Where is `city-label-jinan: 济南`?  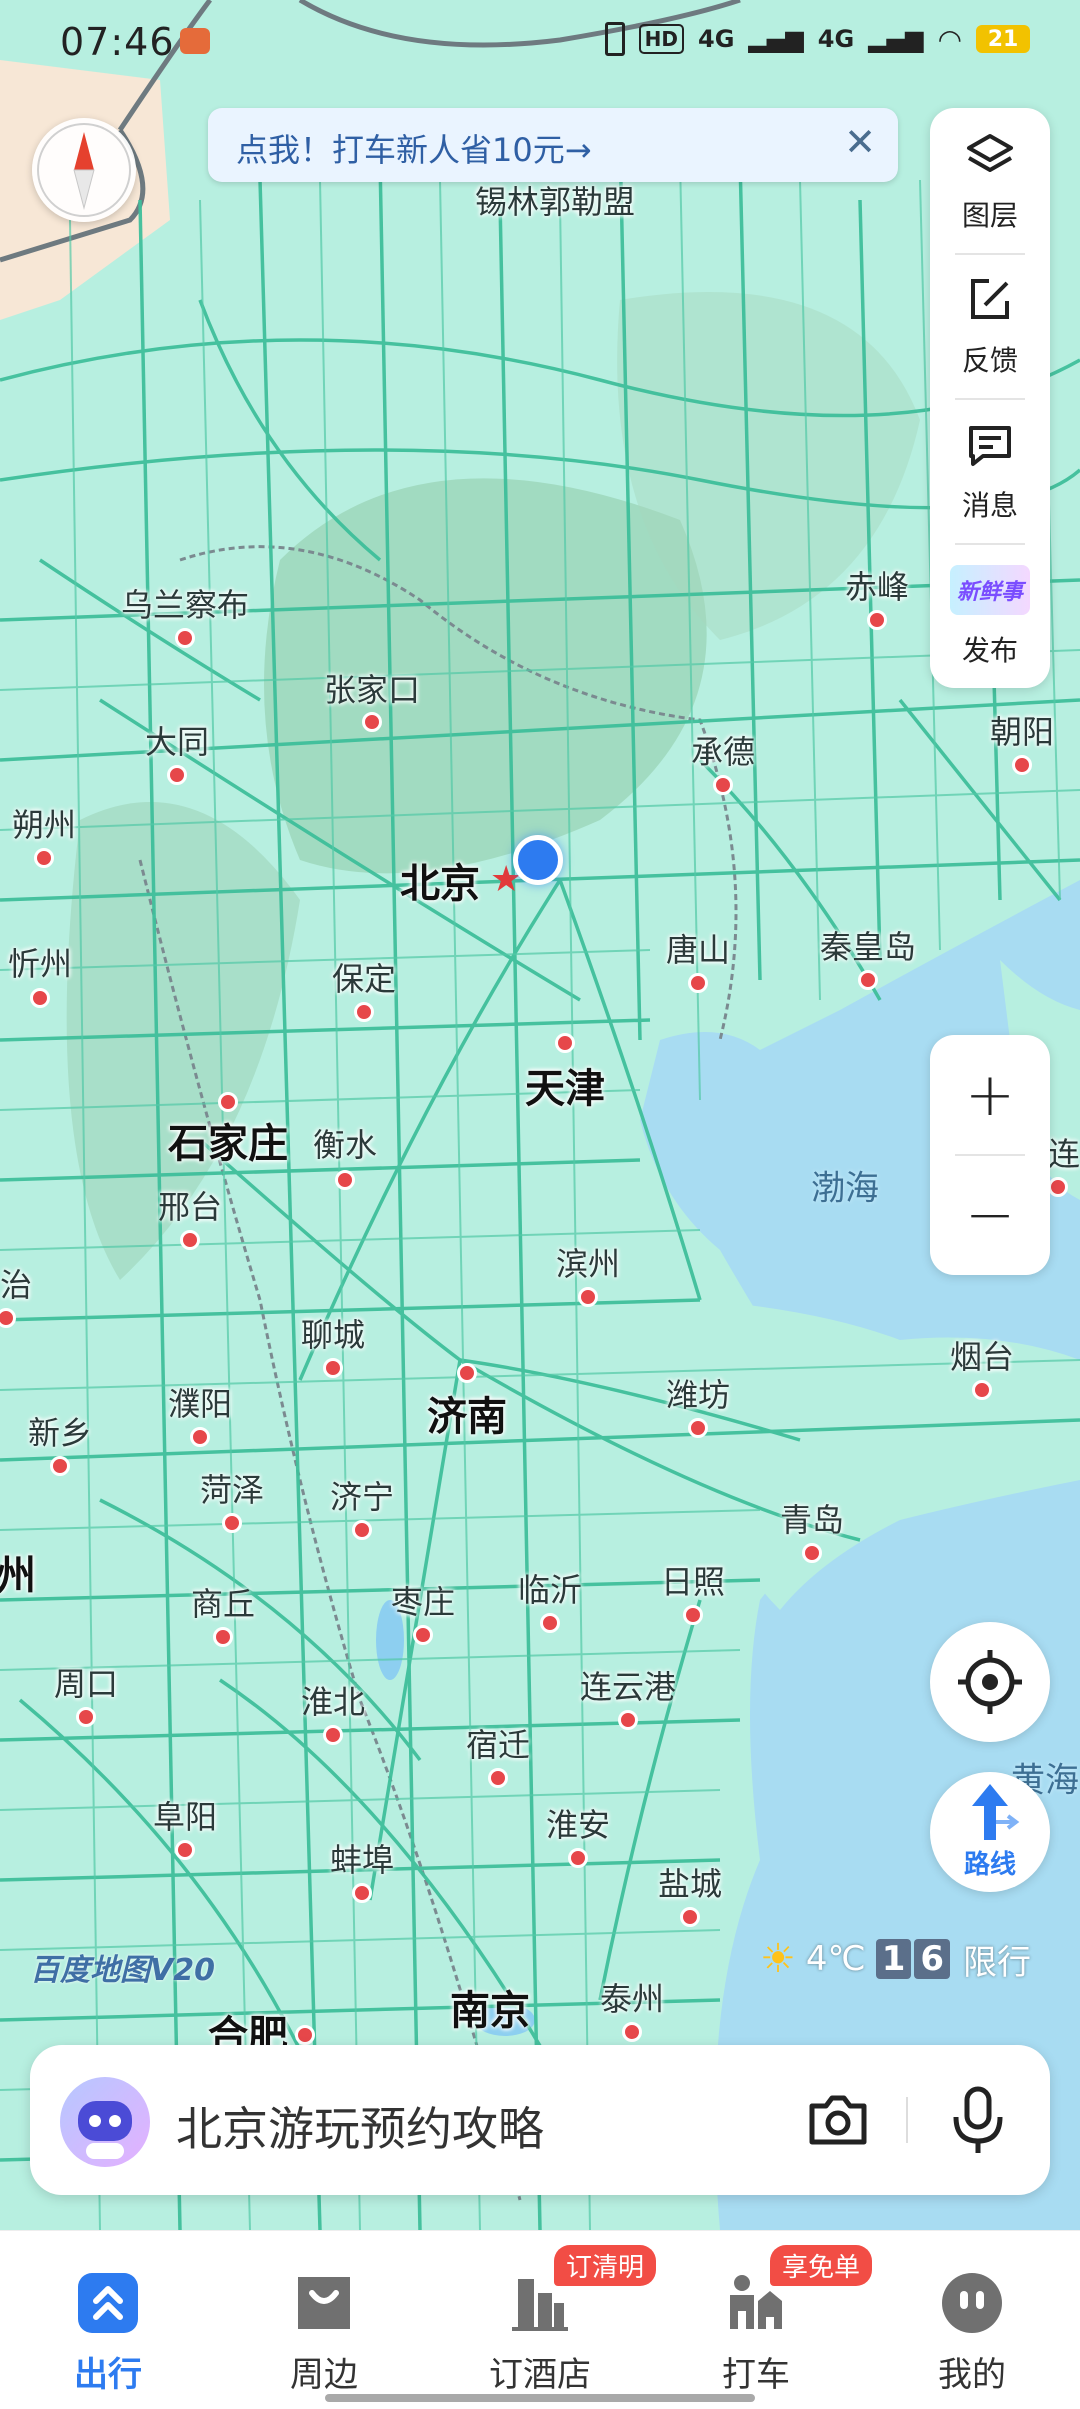
city-label-jinan: 济南 is located at coordinates (467, 1417).